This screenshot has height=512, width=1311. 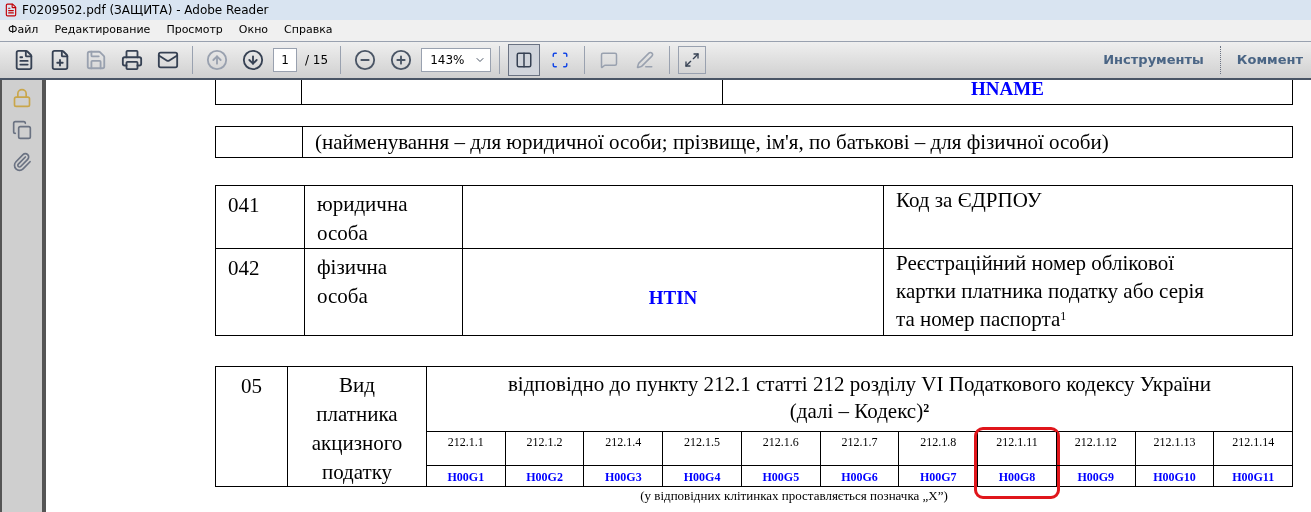 I want to click on field-code: H00G10, so click(x=1174, y=477).